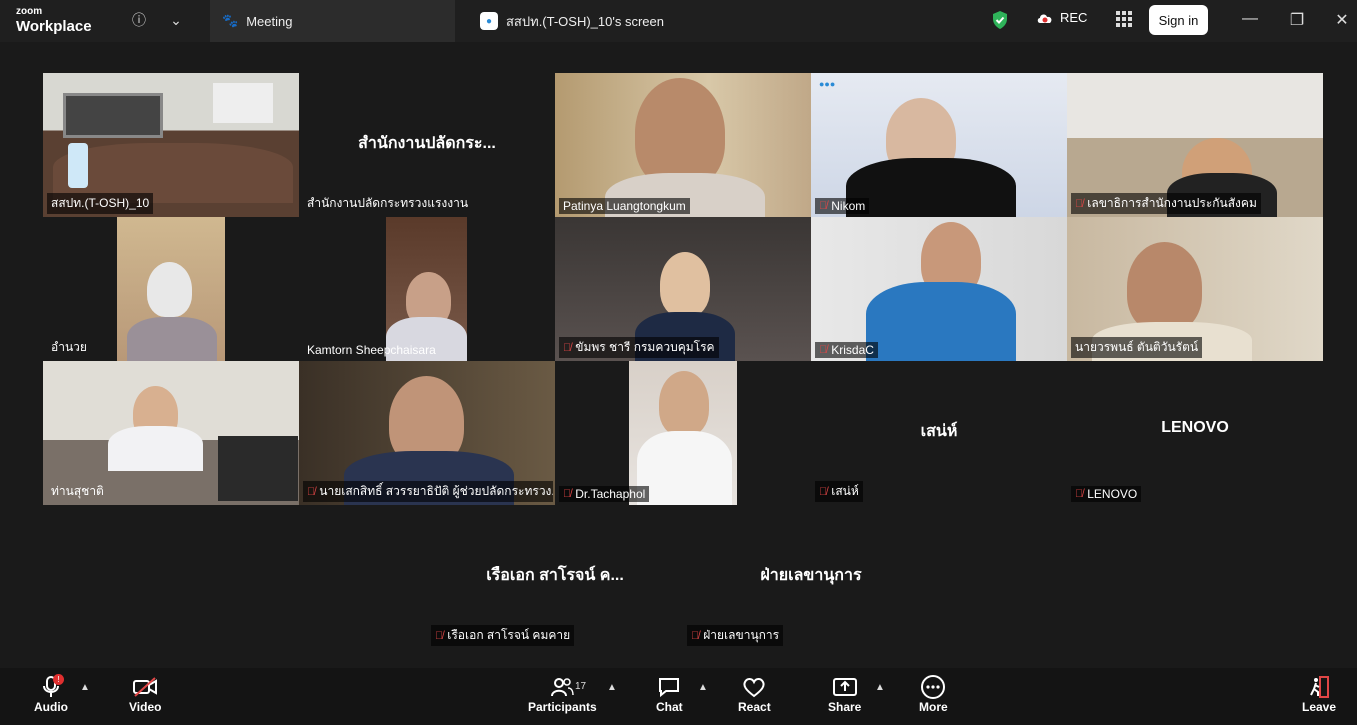 This screenshot has height=725, width=1357. I want to click on apps-grid-icon, so click(1124, 19).